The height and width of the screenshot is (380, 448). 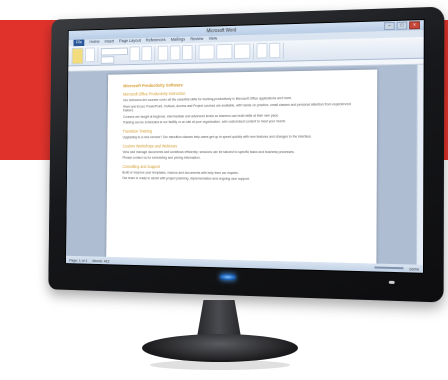 What do you see at coordinates (146, 54) in the screenshot?
I see `italic-icon` at bounding box center [146, 54].